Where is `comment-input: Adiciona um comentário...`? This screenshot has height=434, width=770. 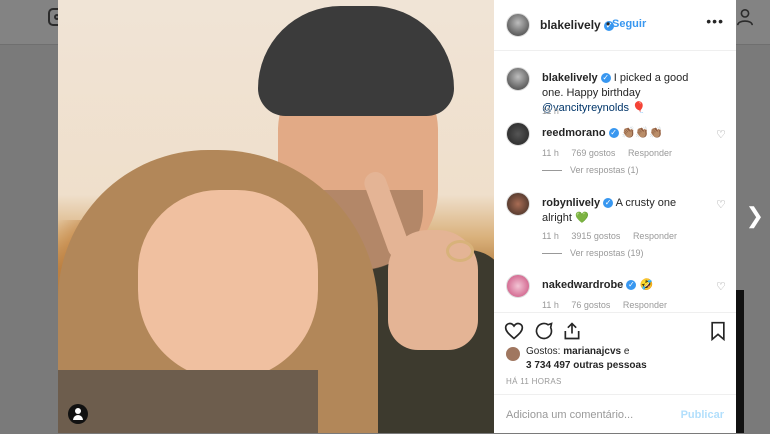 comment-input: Adiciona um comentário... is located at coordinates (569, 415).